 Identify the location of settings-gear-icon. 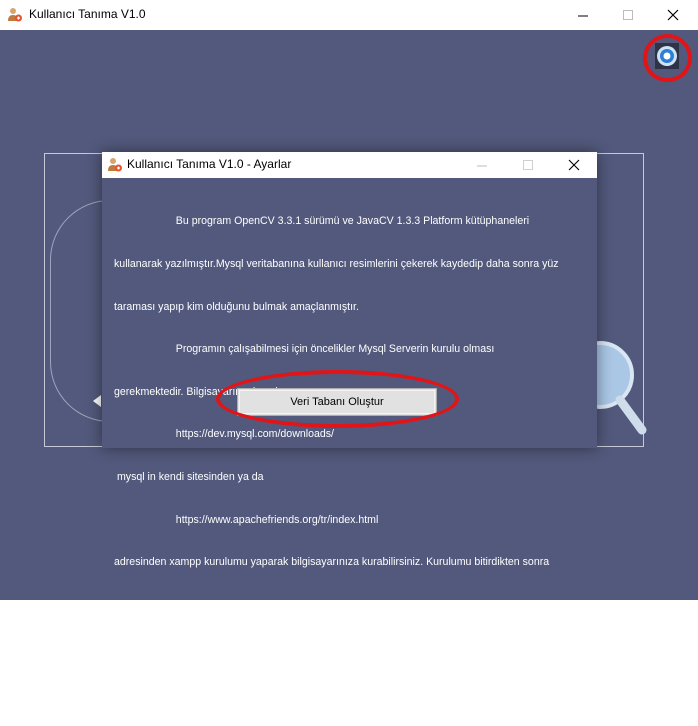
(667, 56).